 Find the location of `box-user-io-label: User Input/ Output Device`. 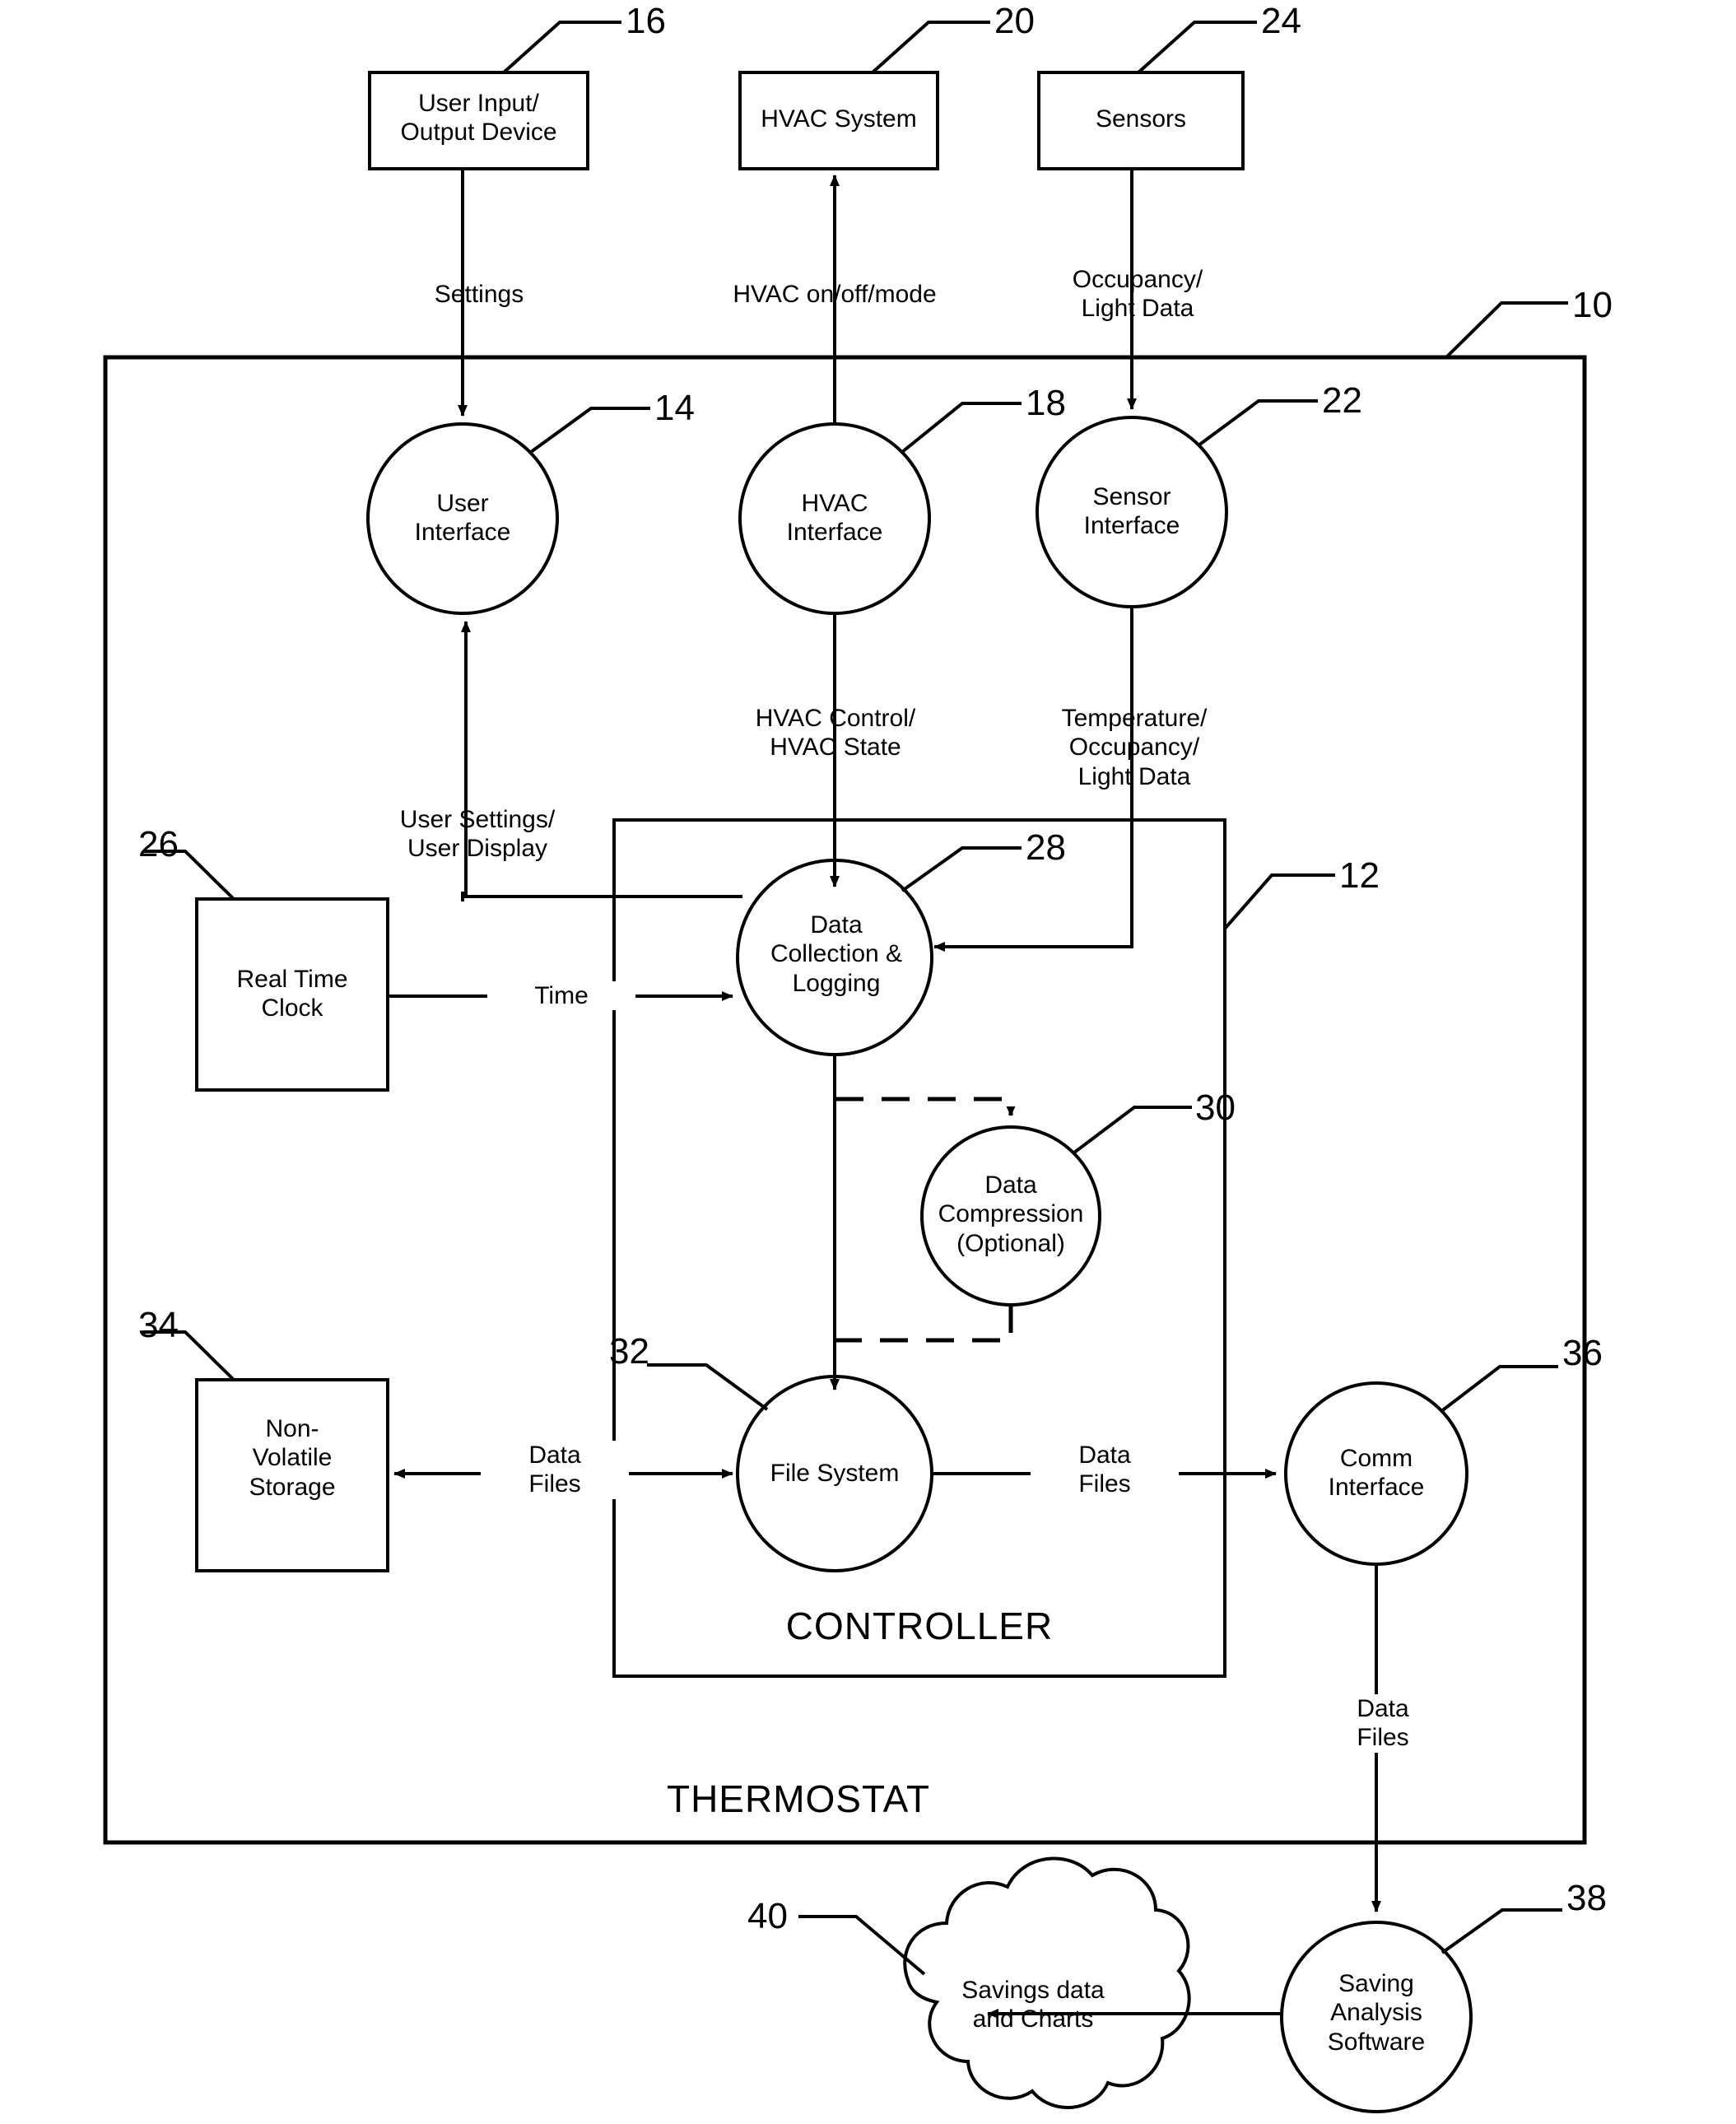

box-user-io-label: User Input/ Output Device is located at coordinates (478, 118).